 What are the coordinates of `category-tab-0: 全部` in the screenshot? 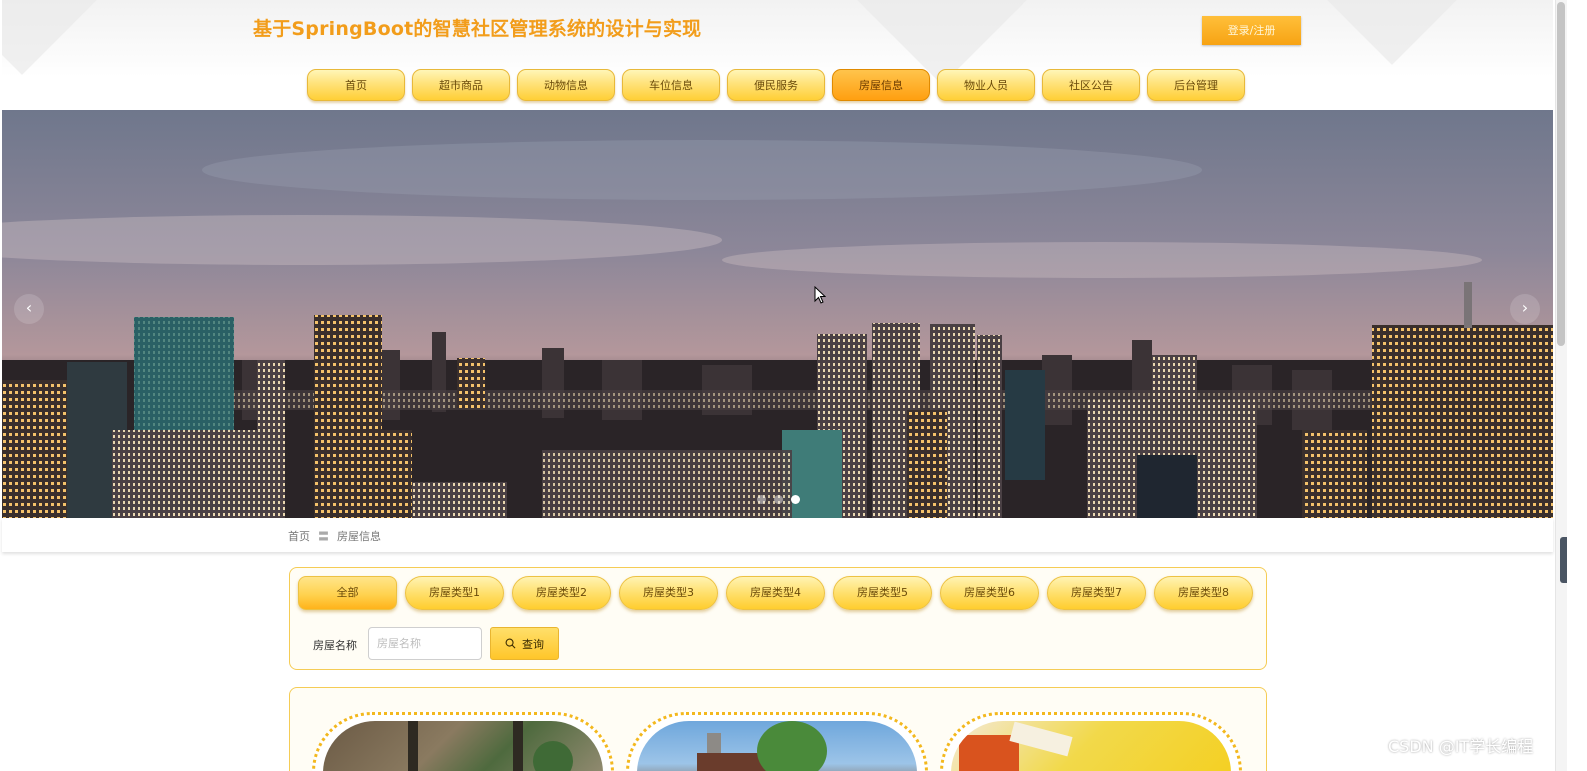 It's located at (347, 593).